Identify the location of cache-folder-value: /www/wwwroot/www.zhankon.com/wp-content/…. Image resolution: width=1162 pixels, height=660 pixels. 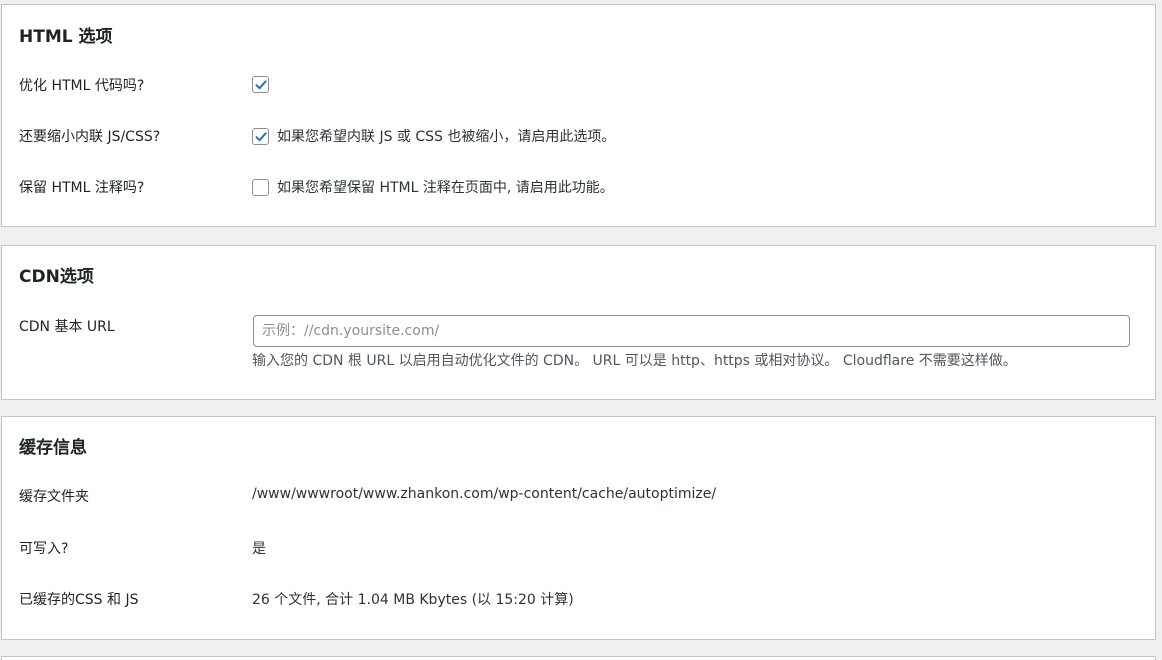
(484, 494).